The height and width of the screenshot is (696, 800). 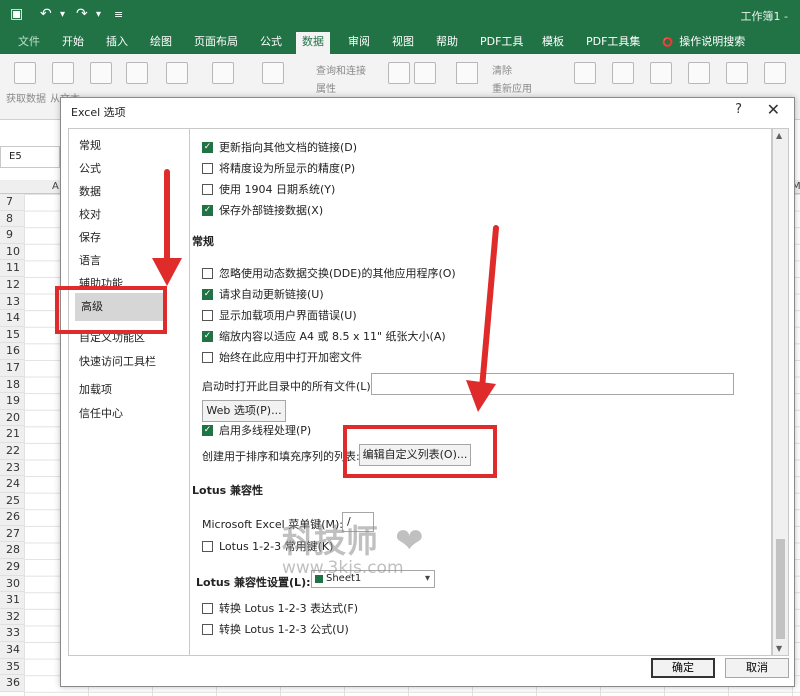 What do you see at coordinates (12, 517) in the screenshot?
I see `row-header: 26` at bounding box center [12, 517].